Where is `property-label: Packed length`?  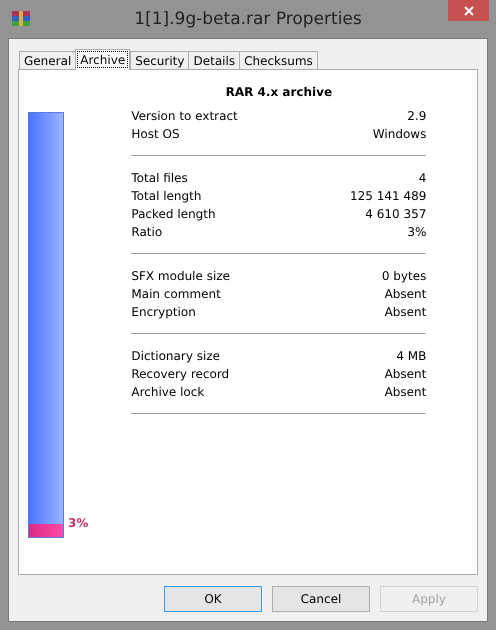 property-label: Packed length is located at coordinates (173, 214).